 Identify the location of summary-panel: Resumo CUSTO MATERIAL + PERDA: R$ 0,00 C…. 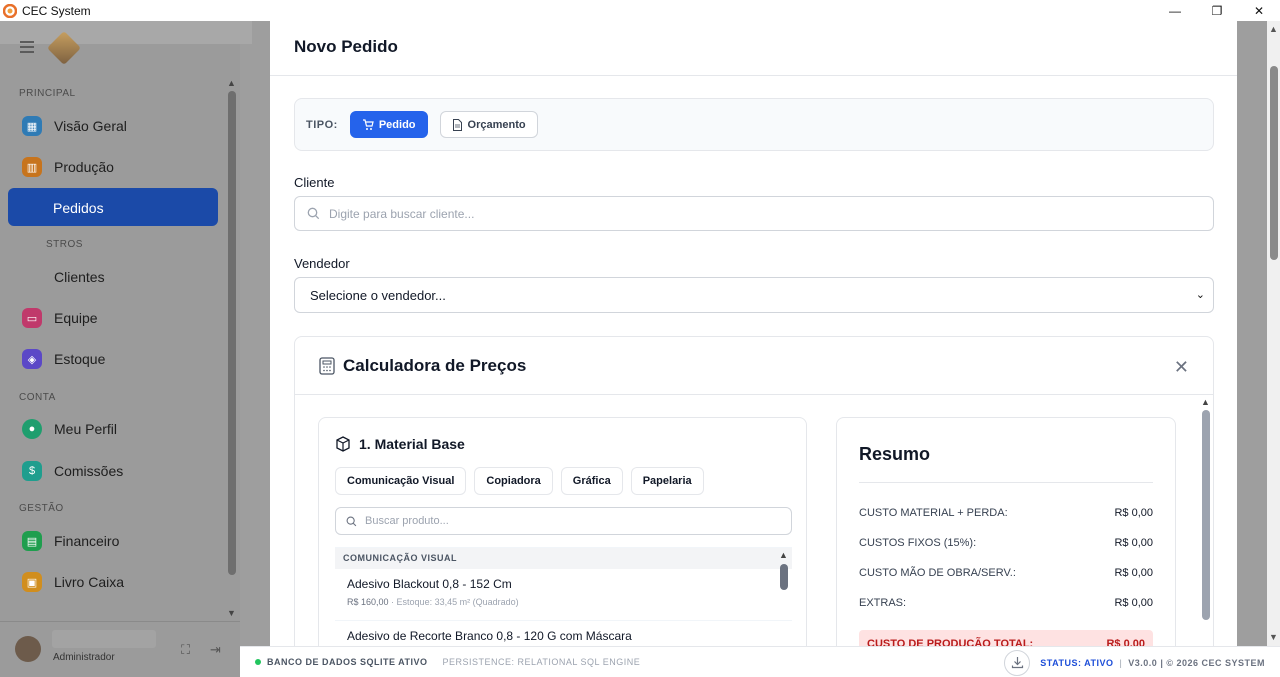
(1006, 531).